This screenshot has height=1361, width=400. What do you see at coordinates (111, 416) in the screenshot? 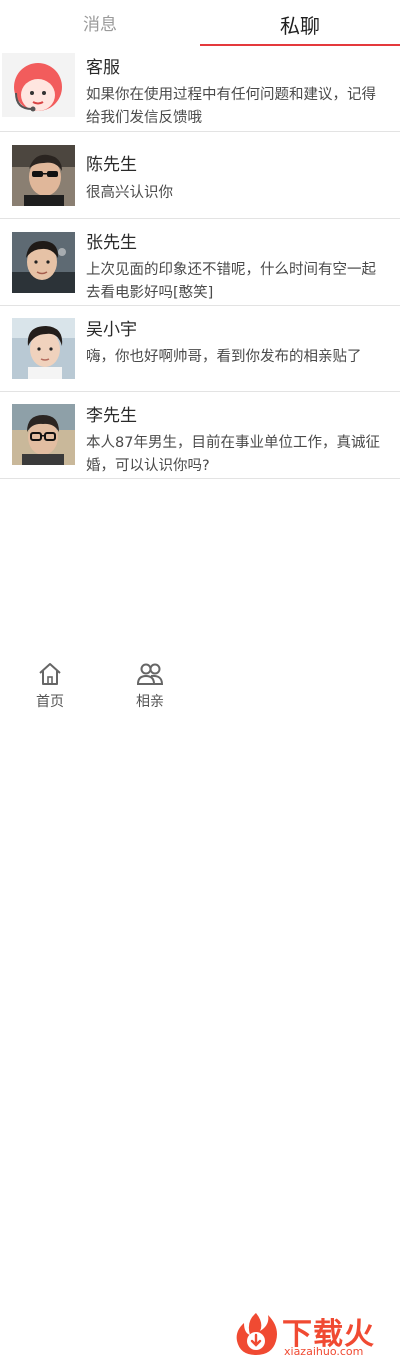
I see `conversation-name: 李先生` at bounding box center [111, 416].